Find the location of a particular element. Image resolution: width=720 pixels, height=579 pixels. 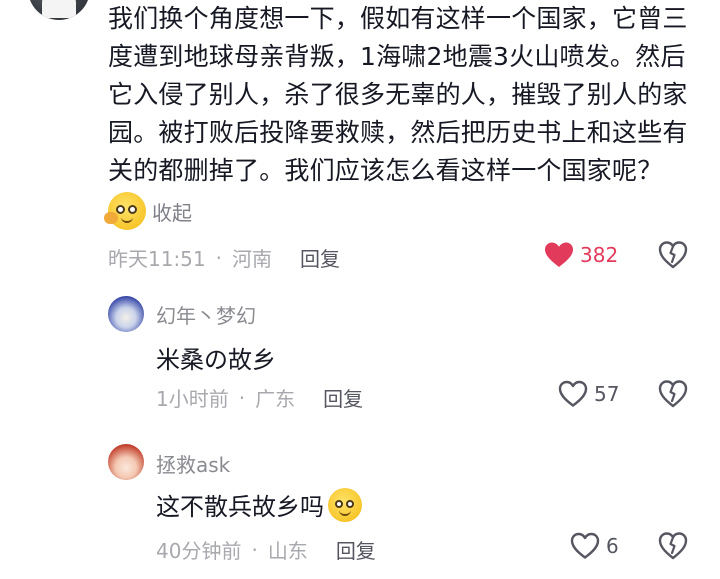

thinking-emoji-icon is located at coordinates (125, 211).